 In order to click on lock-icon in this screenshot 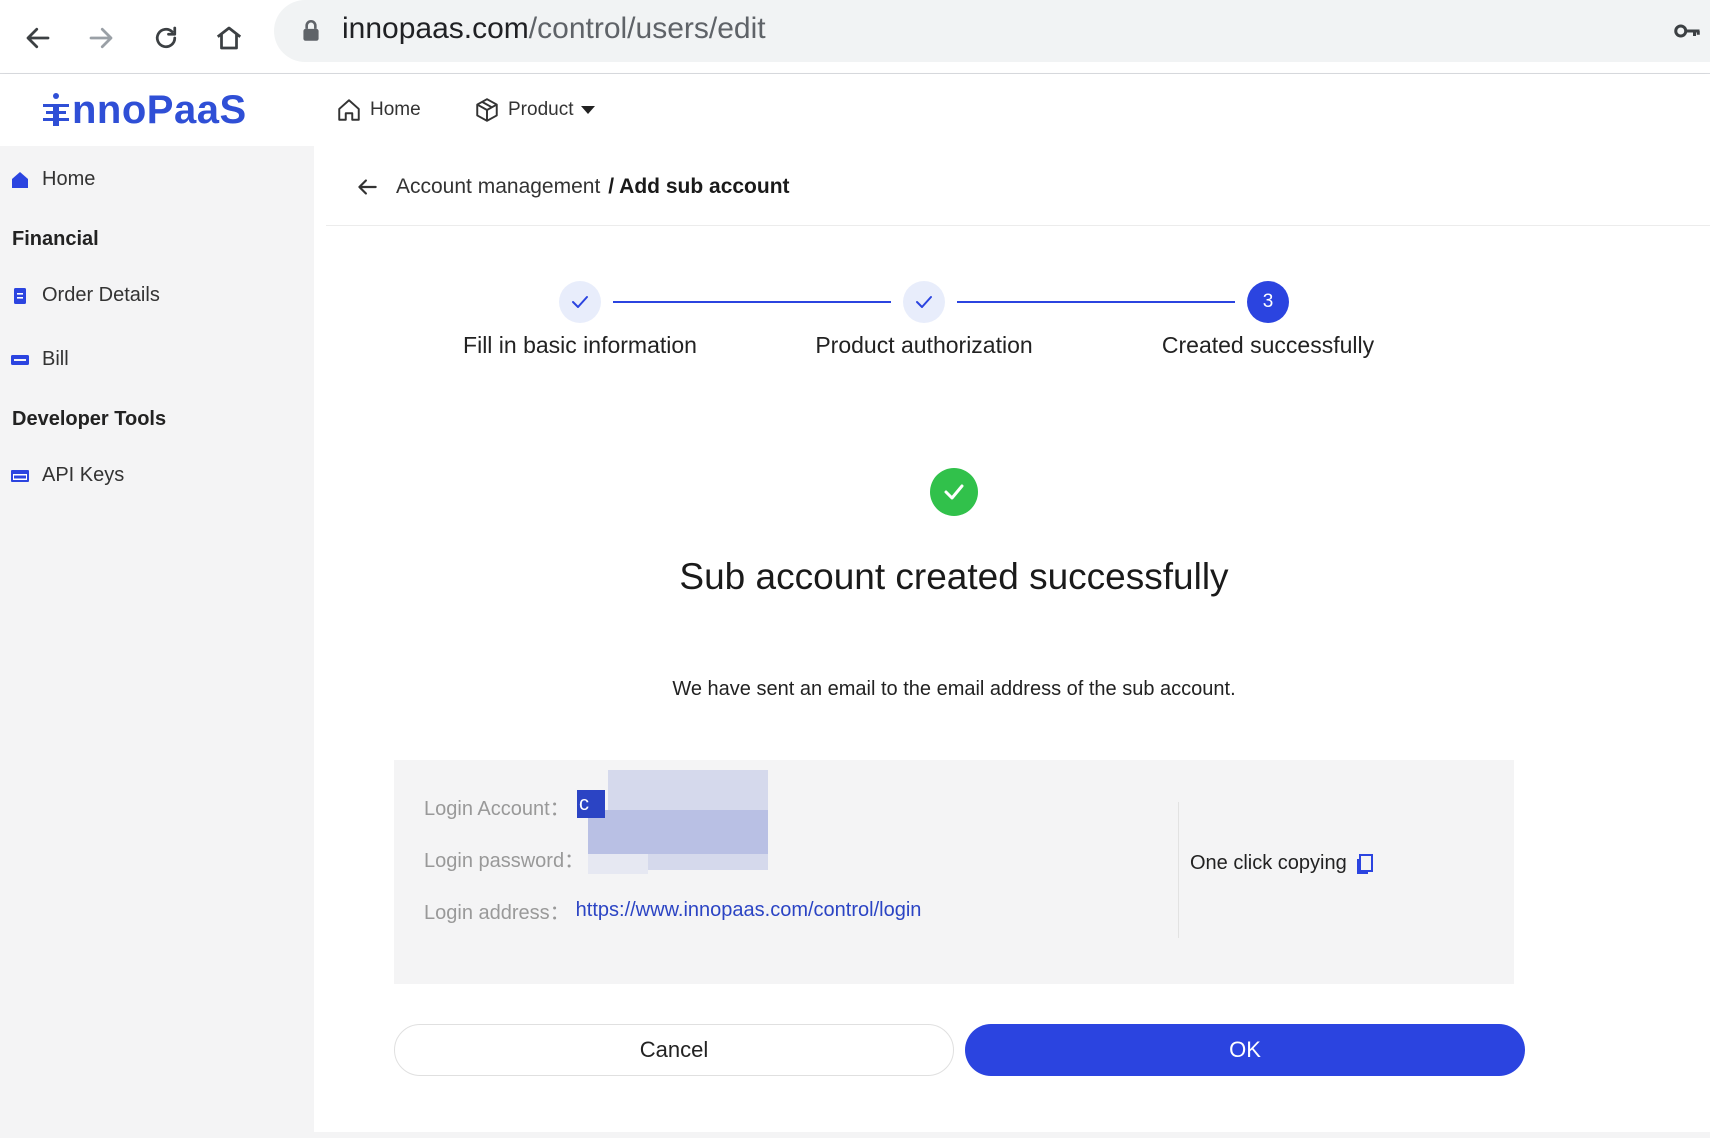, I will do `click(311, 31)`.